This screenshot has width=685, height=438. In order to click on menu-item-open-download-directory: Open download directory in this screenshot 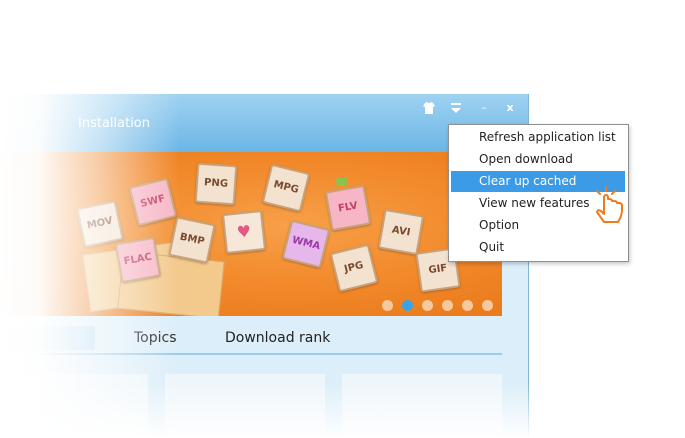, I will do `click(538, 168)`.